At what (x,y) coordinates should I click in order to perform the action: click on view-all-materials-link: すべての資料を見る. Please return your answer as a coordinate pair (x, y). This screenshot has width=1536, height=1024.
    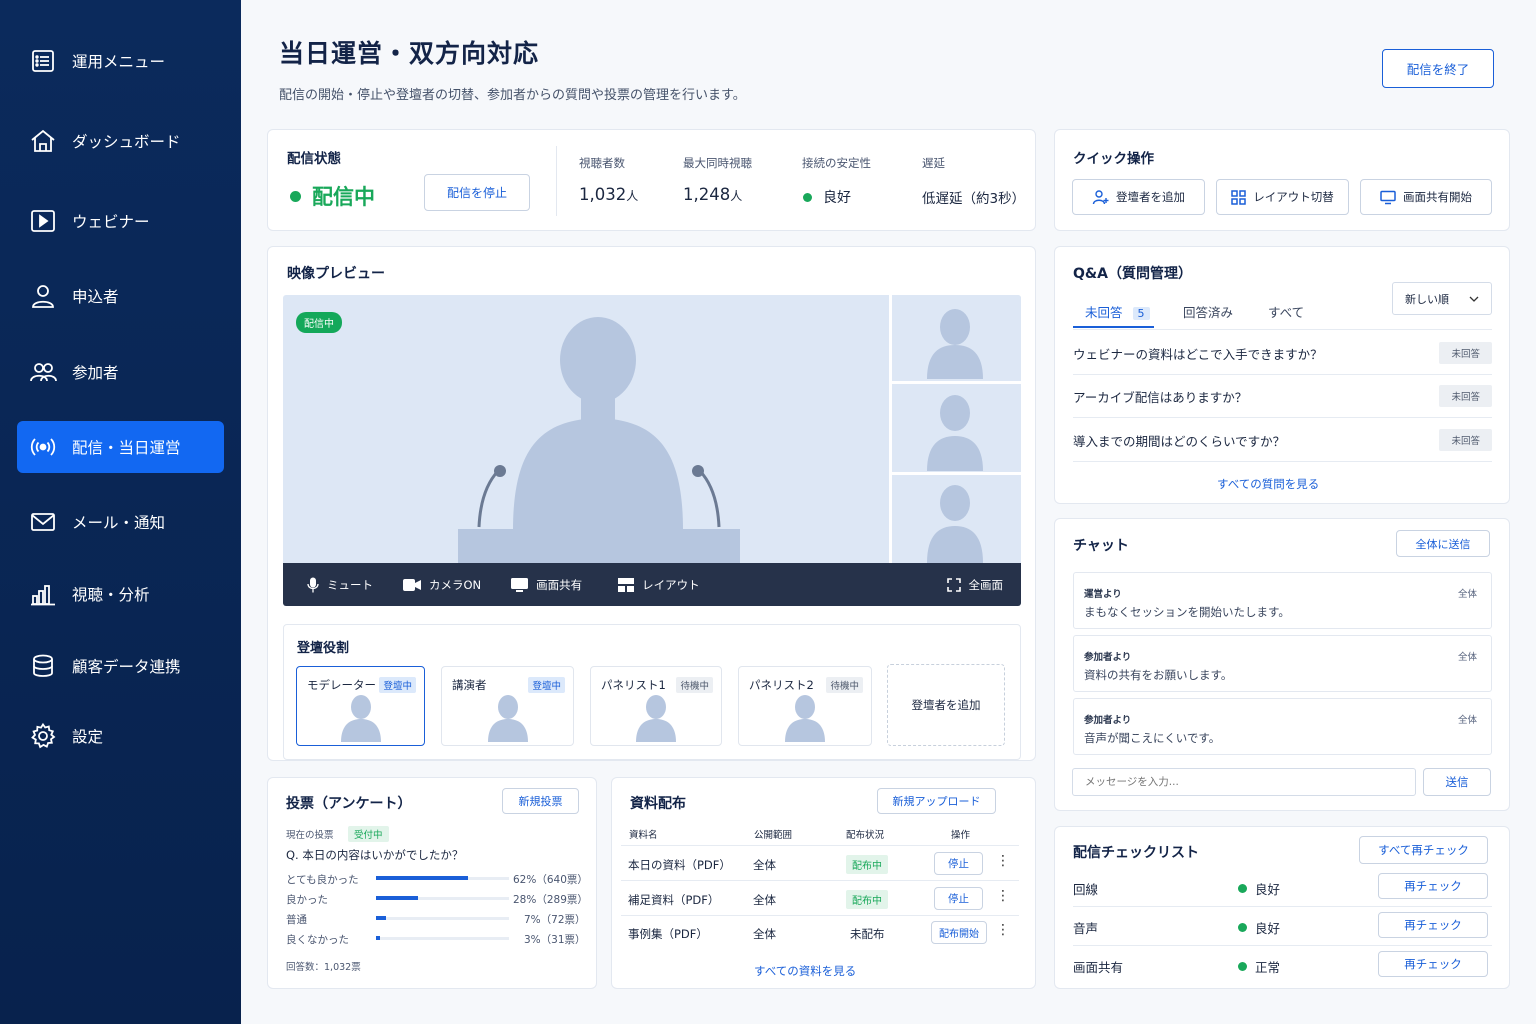
    Looking at the image, I should click on (805, 971).